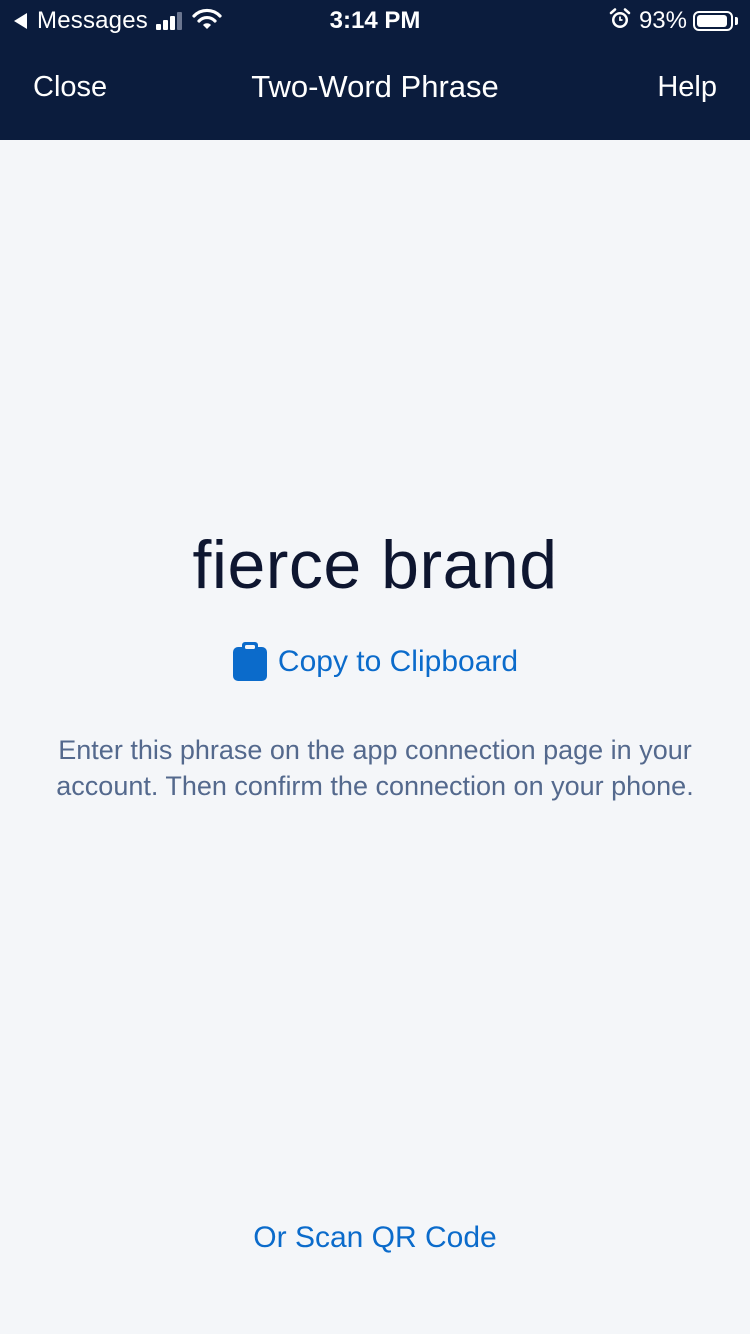 This screenshot has height=1334, width=750. I want to click on clipboard-icon, so click(250, 662).